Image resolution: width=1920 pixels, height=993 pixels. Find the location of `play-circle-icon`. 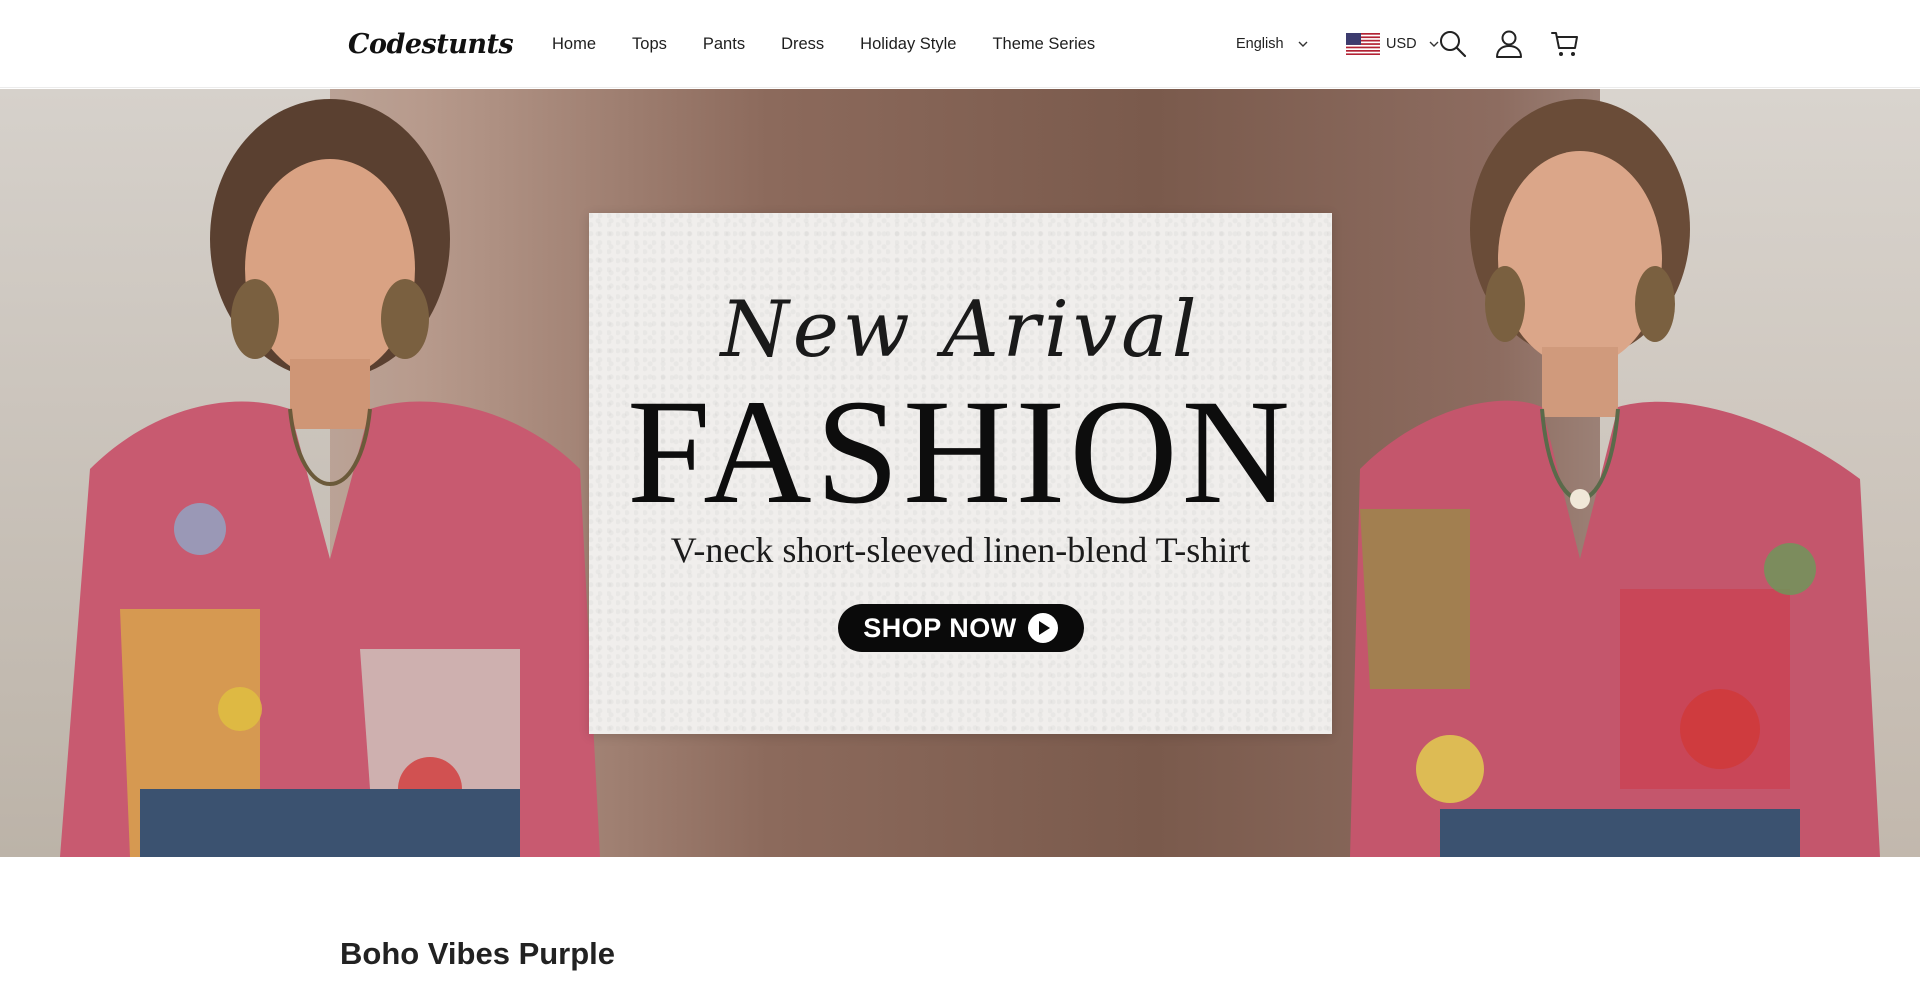

play-circle-icon is located at coordinates (1042, 628).